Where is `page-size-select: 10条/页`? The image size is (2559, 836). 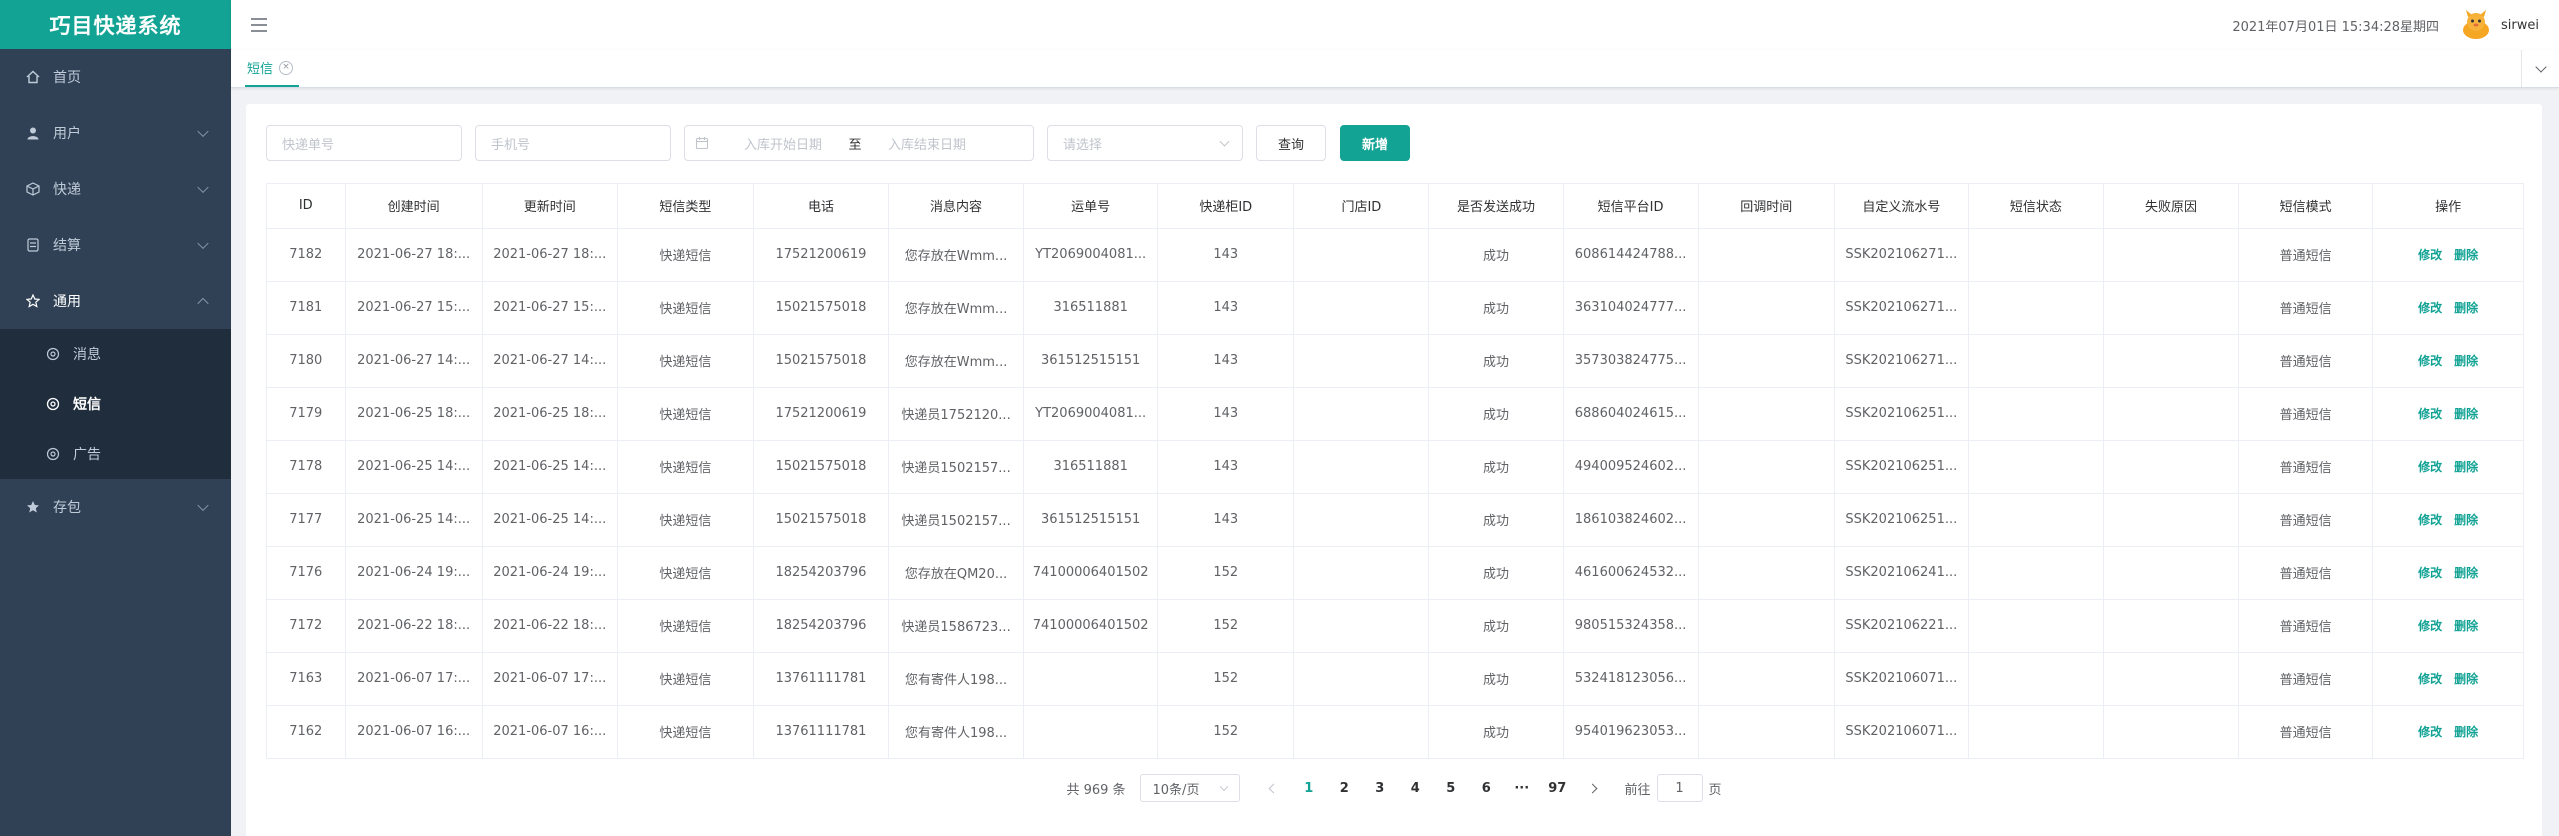
page-size-select: 10条/页 is located at coordinates (1189, 788).